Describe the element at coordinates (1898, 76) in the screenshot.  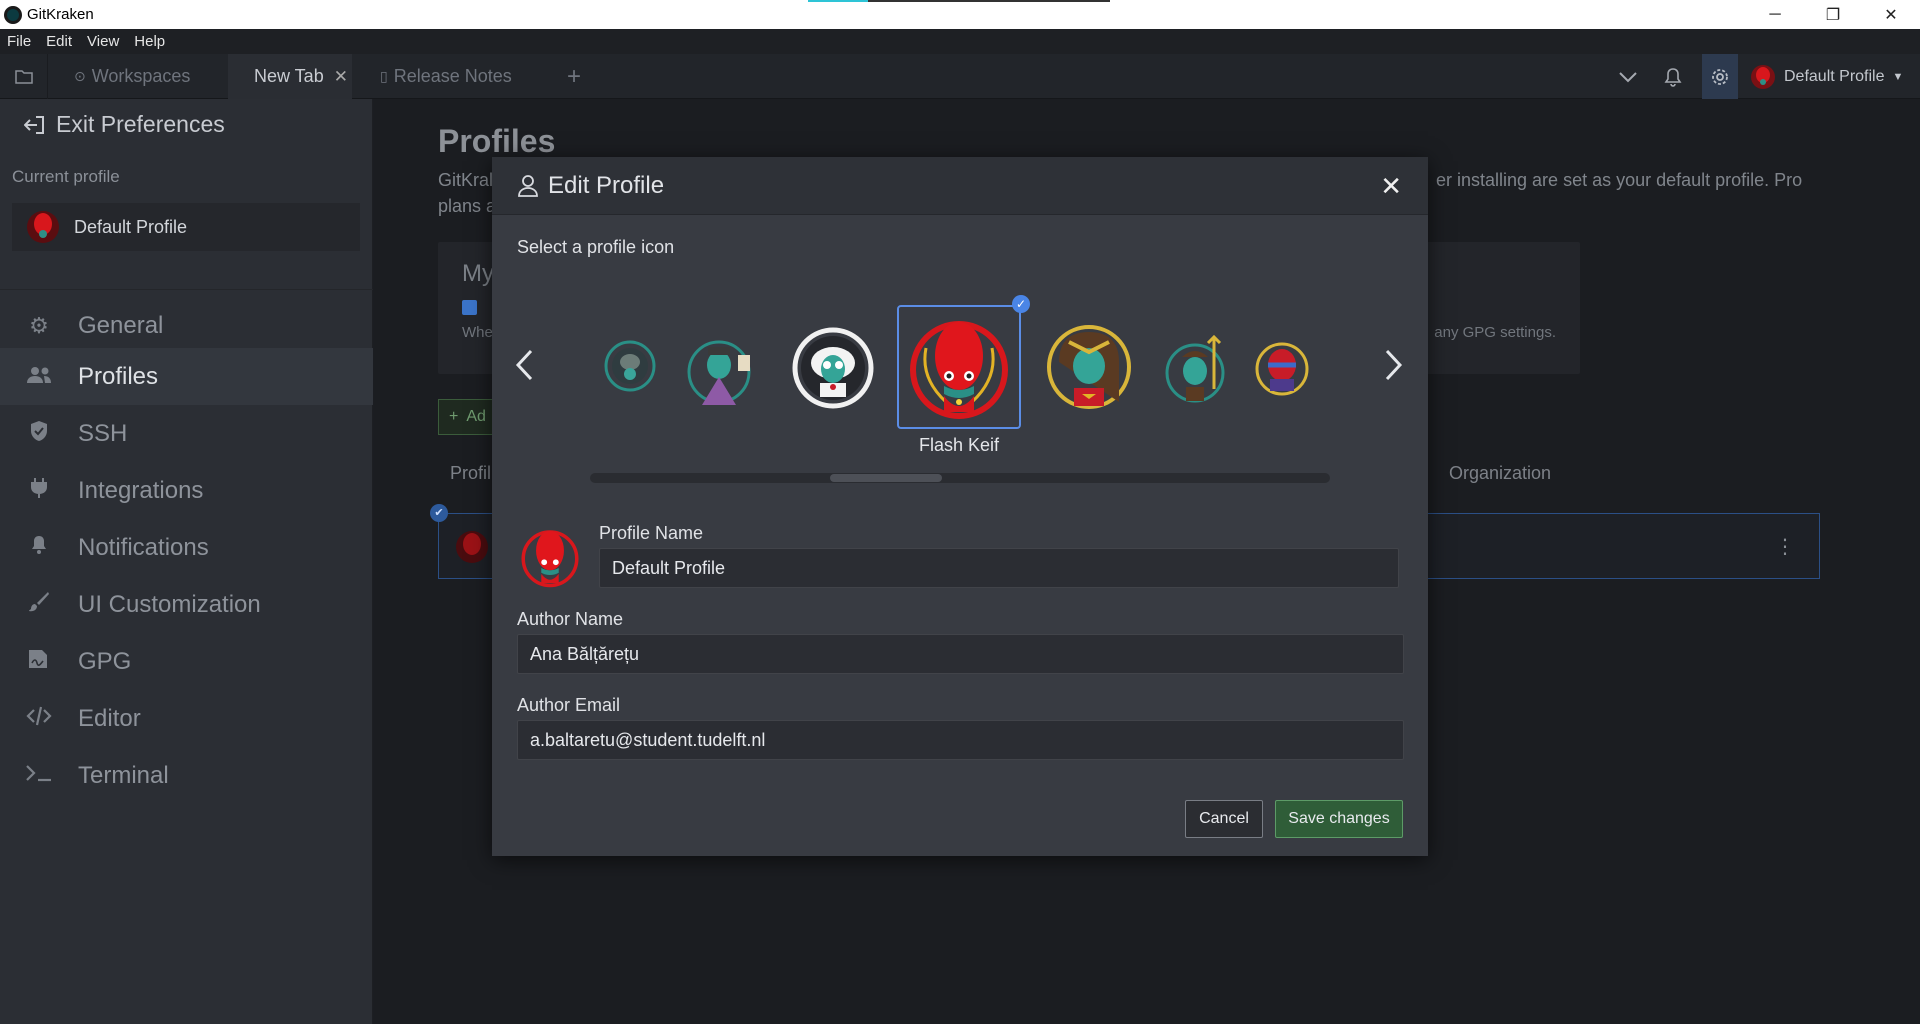
I see `caret-down-icon: ▼` at that location.